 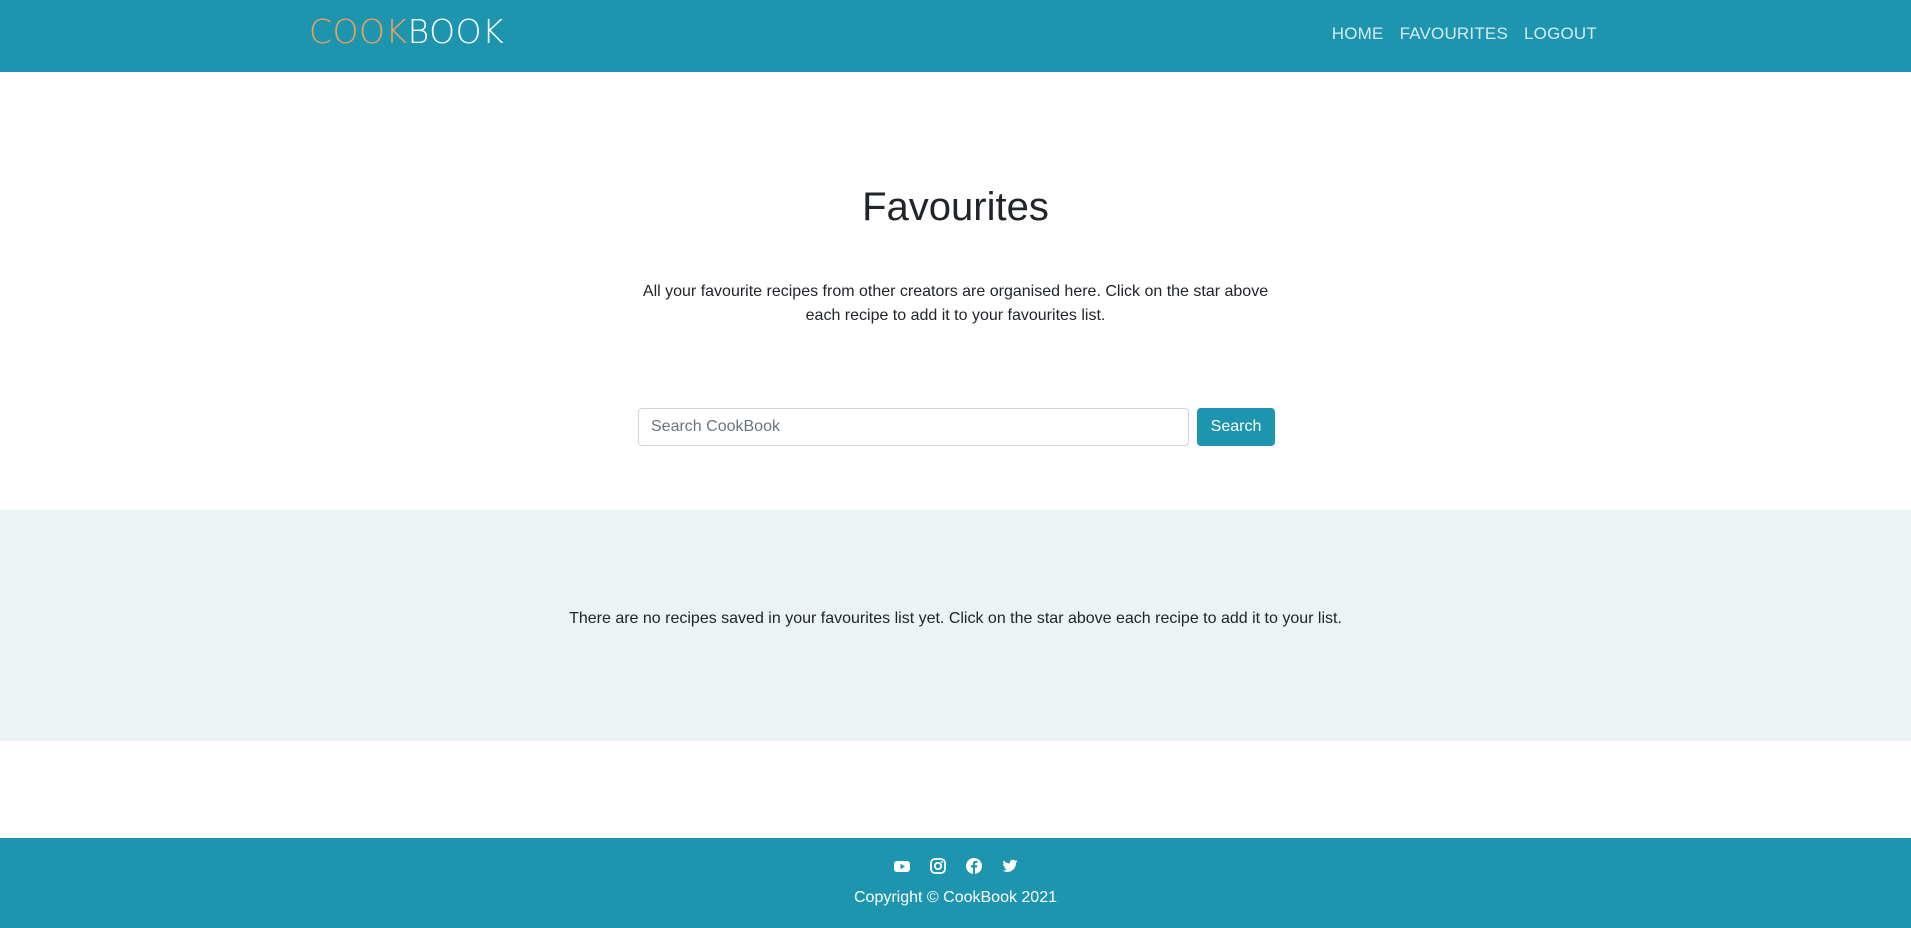 I want to click on nav-menu: HOME FAVOURITES LOGOUT, so click(x=1464, y=34).